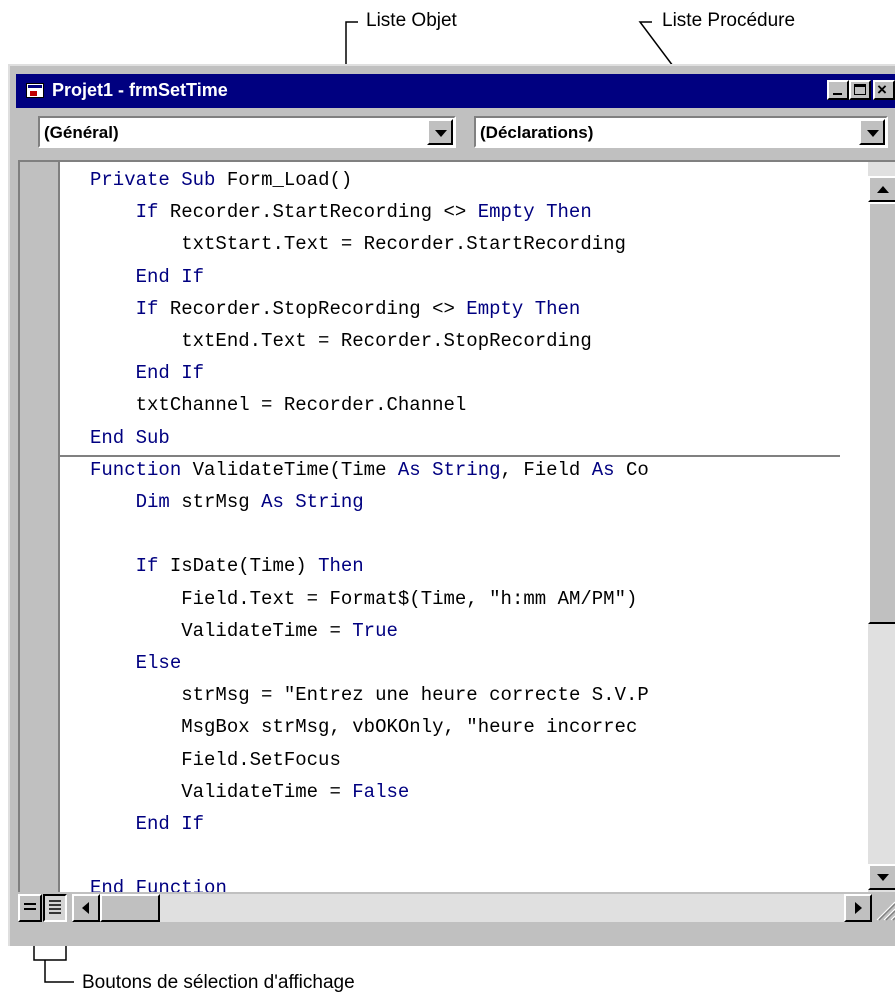 The height and width of the screenshot is (995, 895). Describe the element at coordinates (681, 132) in the screenshot. I see `procedure-list-combo: (Déclarations)` at that location.